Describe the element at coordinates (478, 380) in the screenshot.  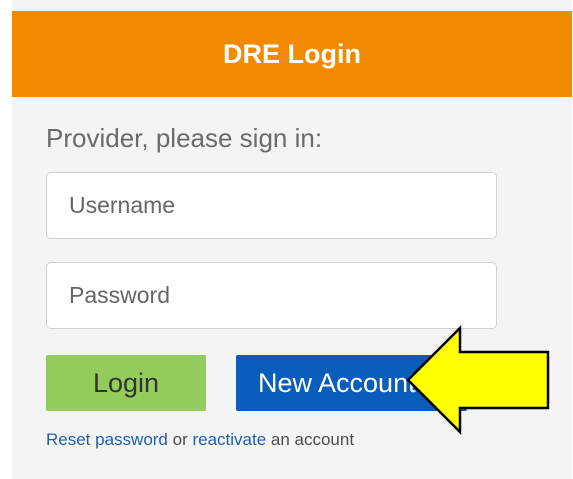
I see `arrow-left-icon` at that location.